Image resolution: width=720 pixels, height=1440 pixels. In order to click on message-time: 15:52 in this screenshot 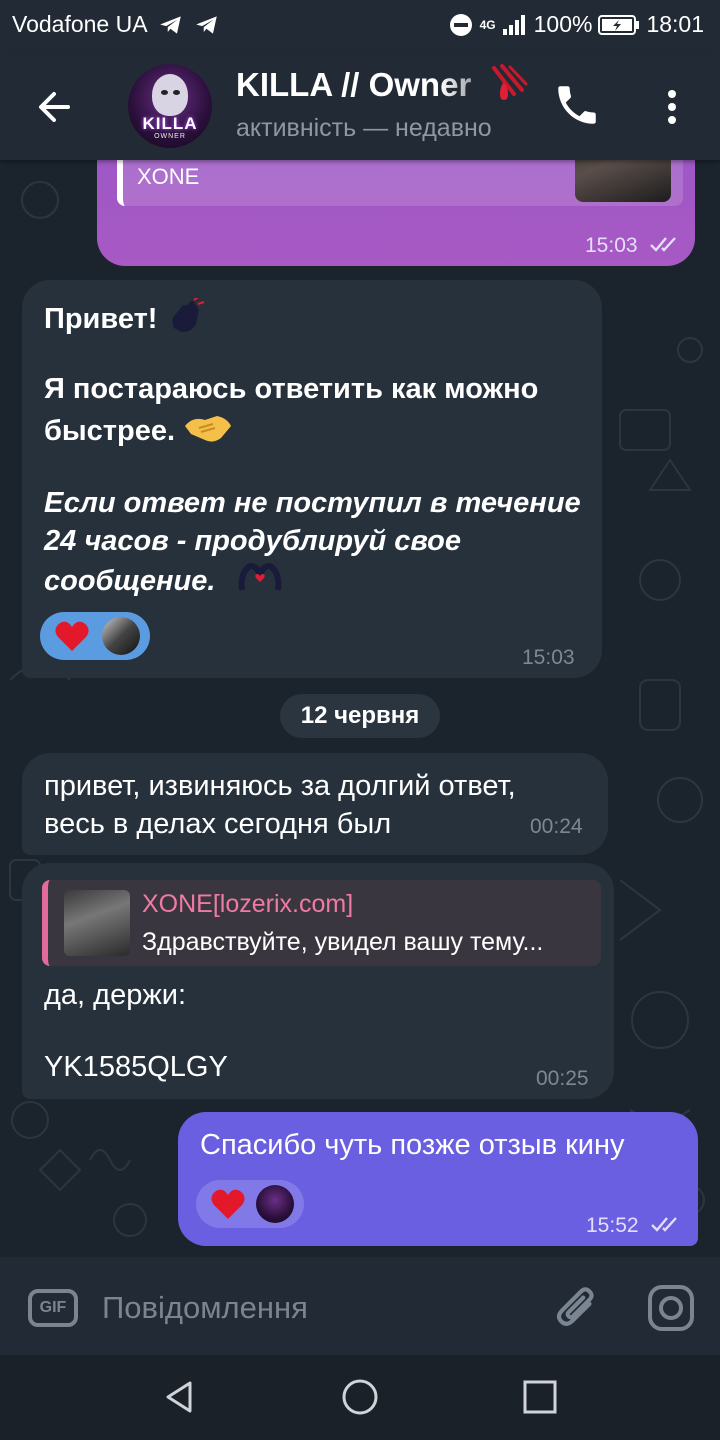, I will do `click(612, 1225)`.